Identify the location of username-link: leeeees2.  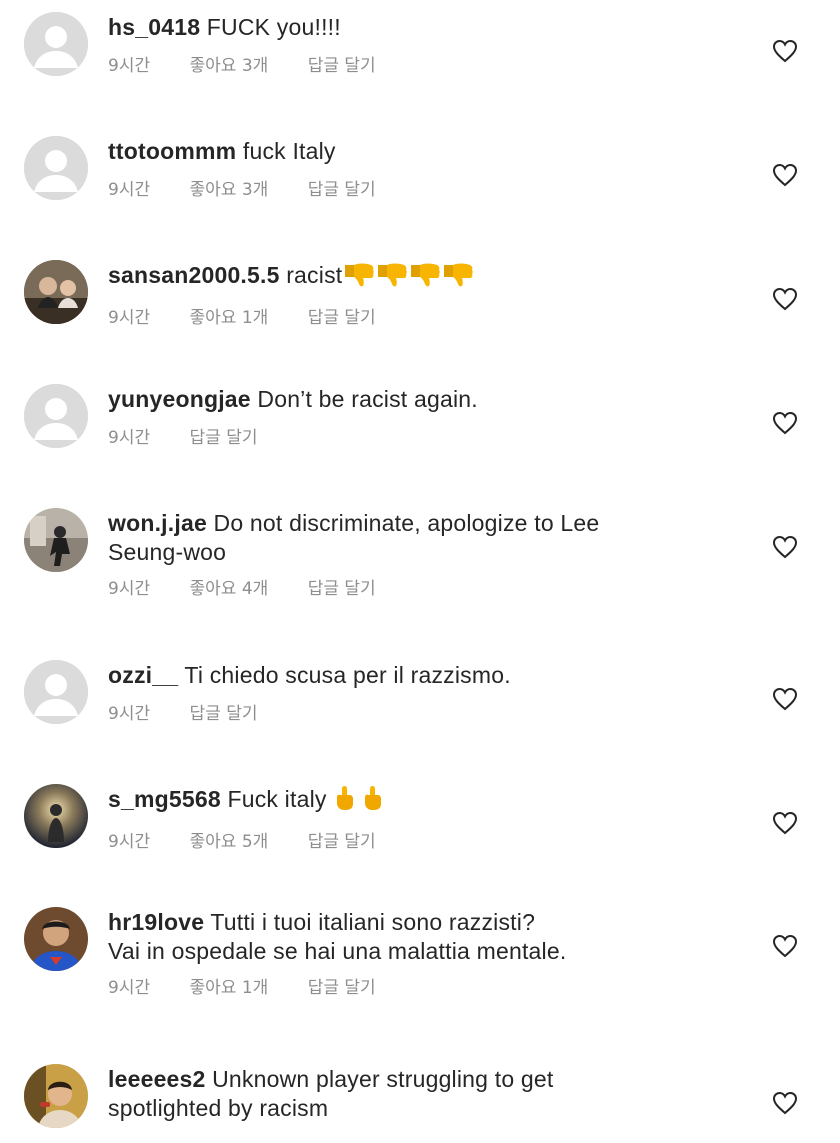
(157, 1079).